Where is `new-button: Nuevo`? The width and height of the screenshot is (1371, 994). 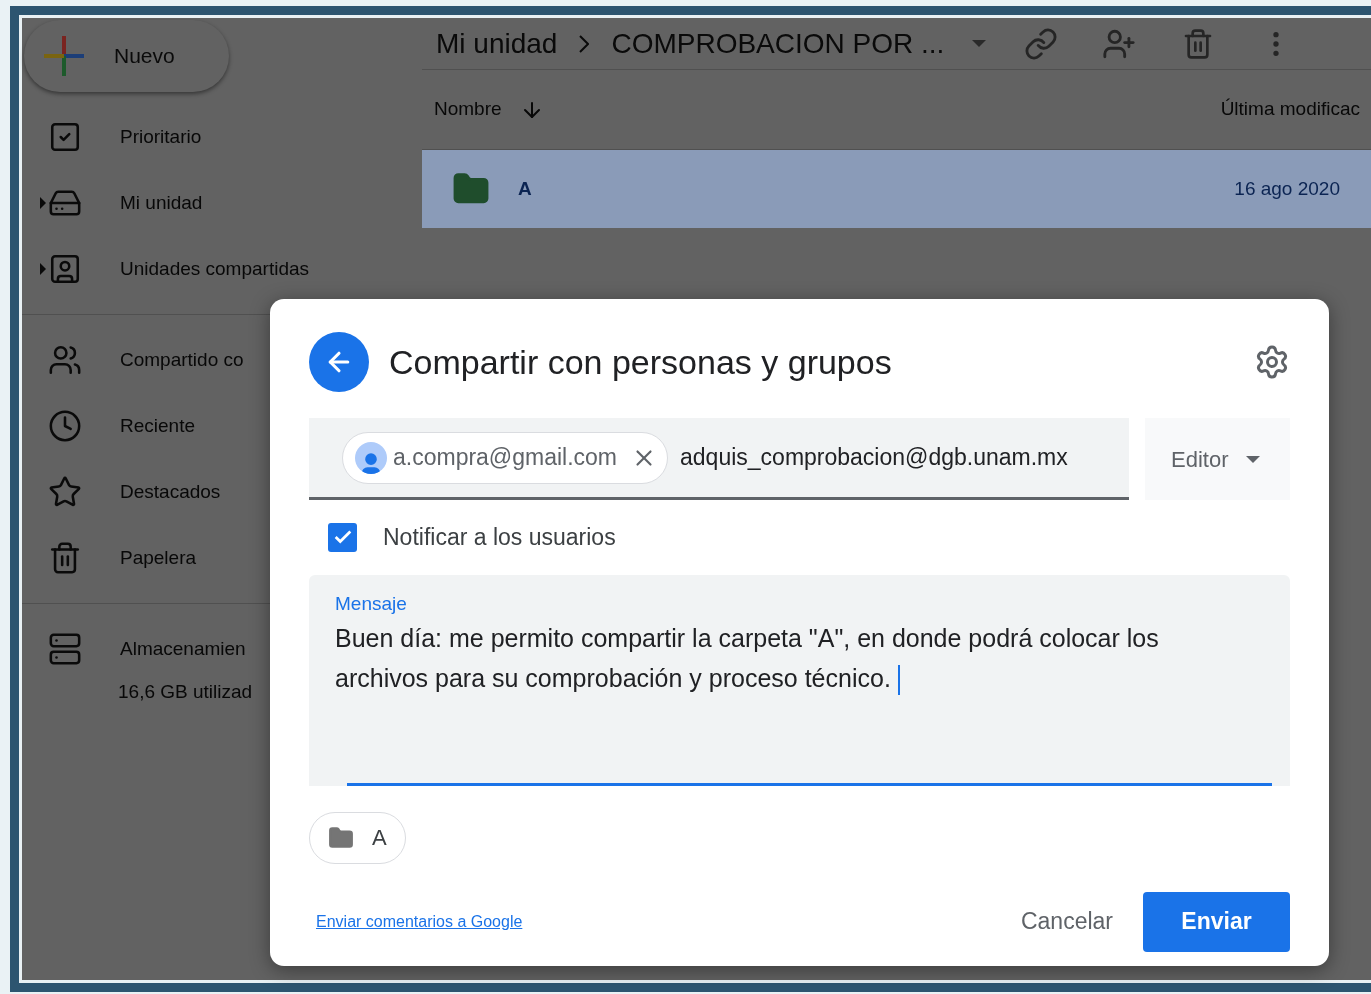
new-button: Nuevo is located at coordinates (126, 56).